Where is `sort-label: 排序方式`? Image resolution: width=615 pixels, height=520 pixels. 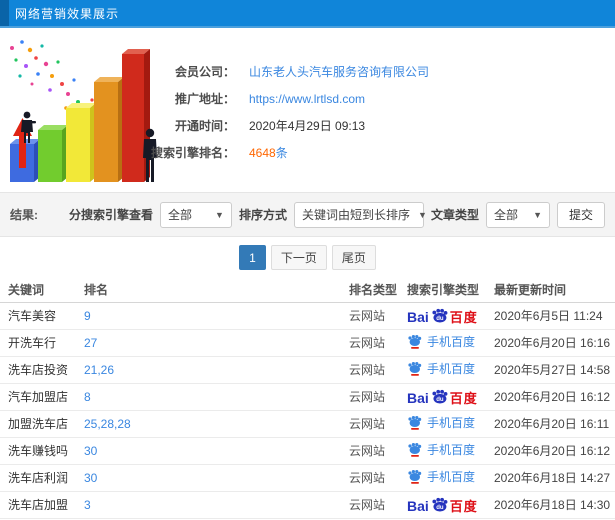
sort-label: 排序方式 is located at coordinates (262, 215).